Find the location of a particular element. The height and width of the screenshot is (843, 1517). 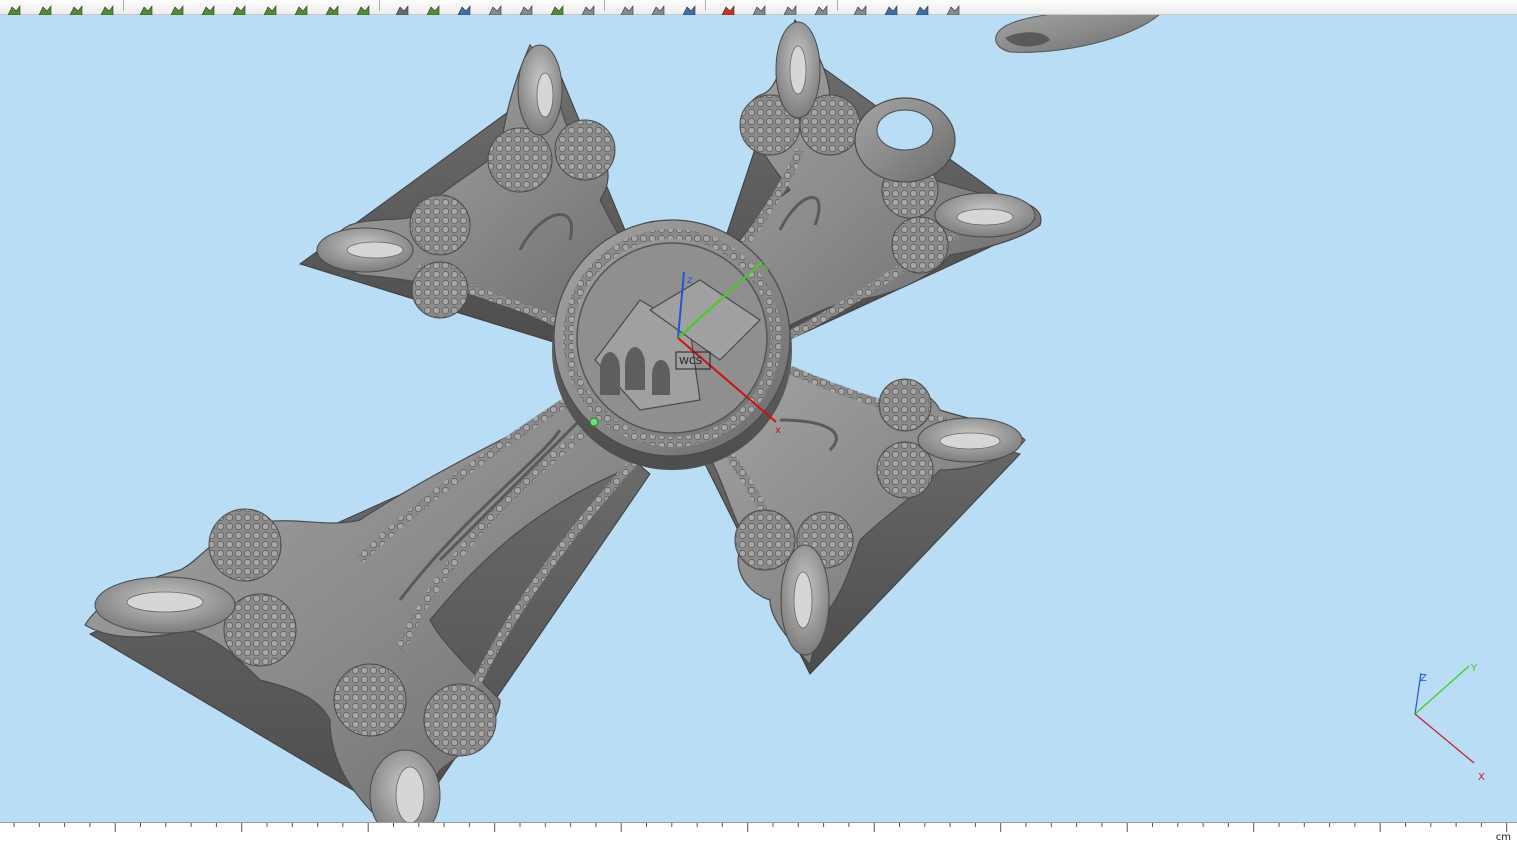

wrench-icon is located at coordinates (588, 8).